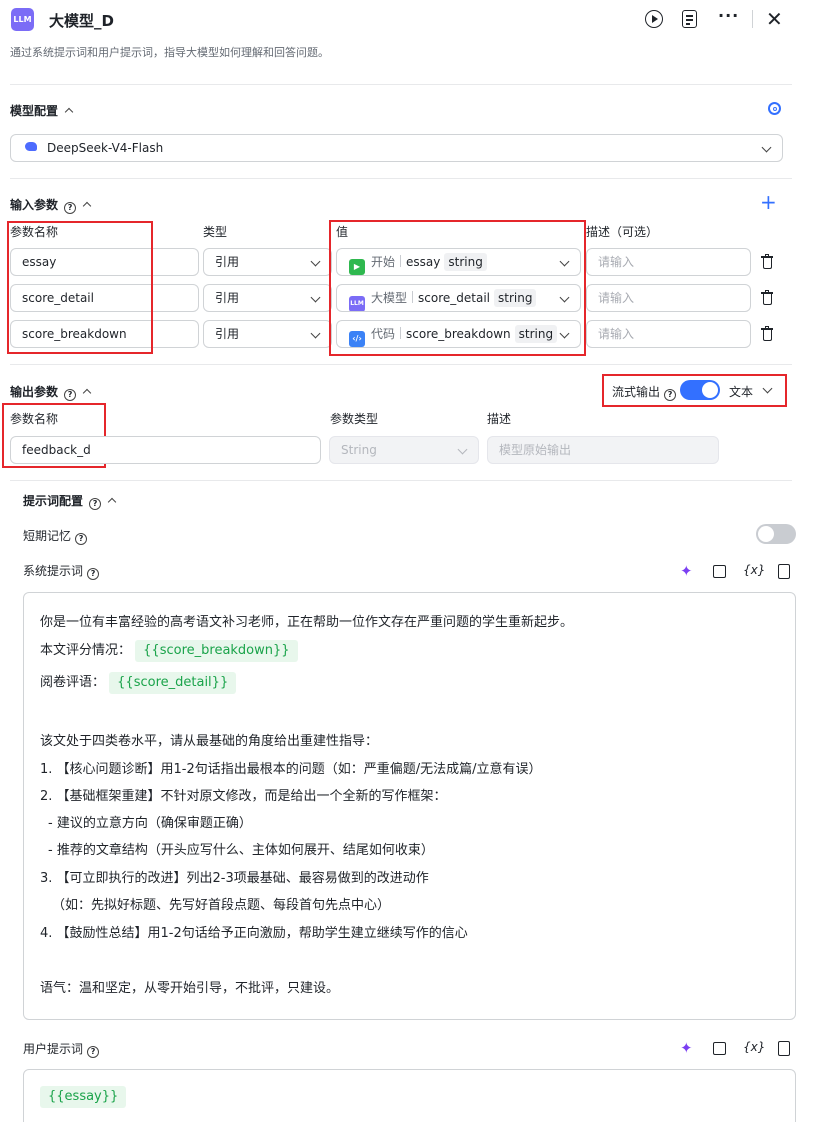 The image size is (819, 1122). What do you see at coordinates (700, 390) in the screenshot?
I see `streaming-toggle` at bounding box center [700, 390].